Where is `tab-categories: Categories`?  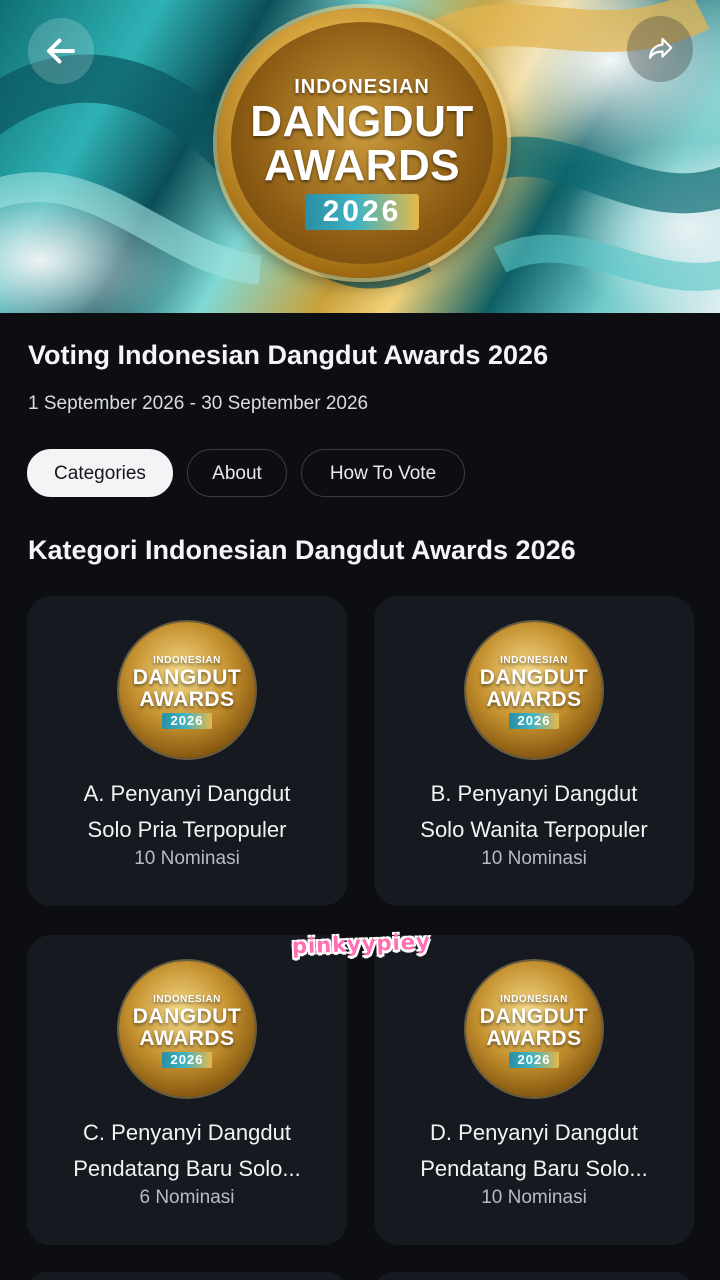 tab-categories: Categories is located at coordinates (100, 473).